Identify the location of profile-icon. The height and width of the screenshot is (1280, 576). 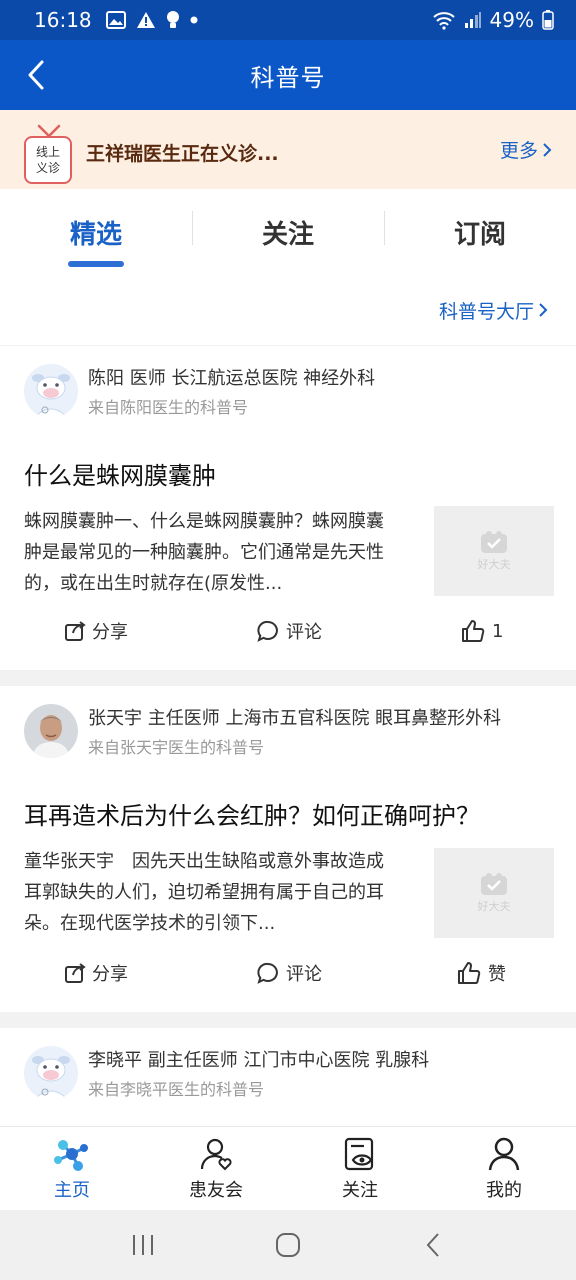
(504, 1153).